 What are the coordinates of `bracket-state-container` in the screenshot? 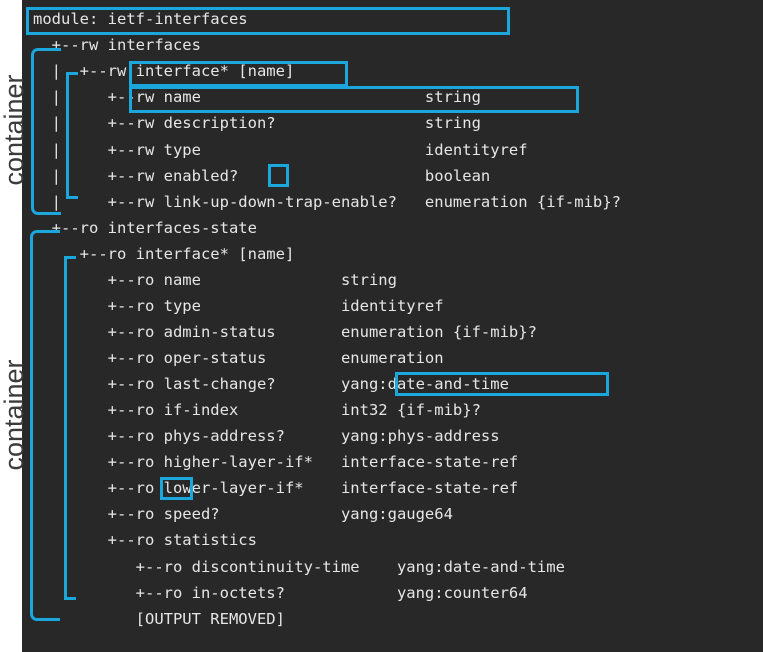 It's located at (45, 425).